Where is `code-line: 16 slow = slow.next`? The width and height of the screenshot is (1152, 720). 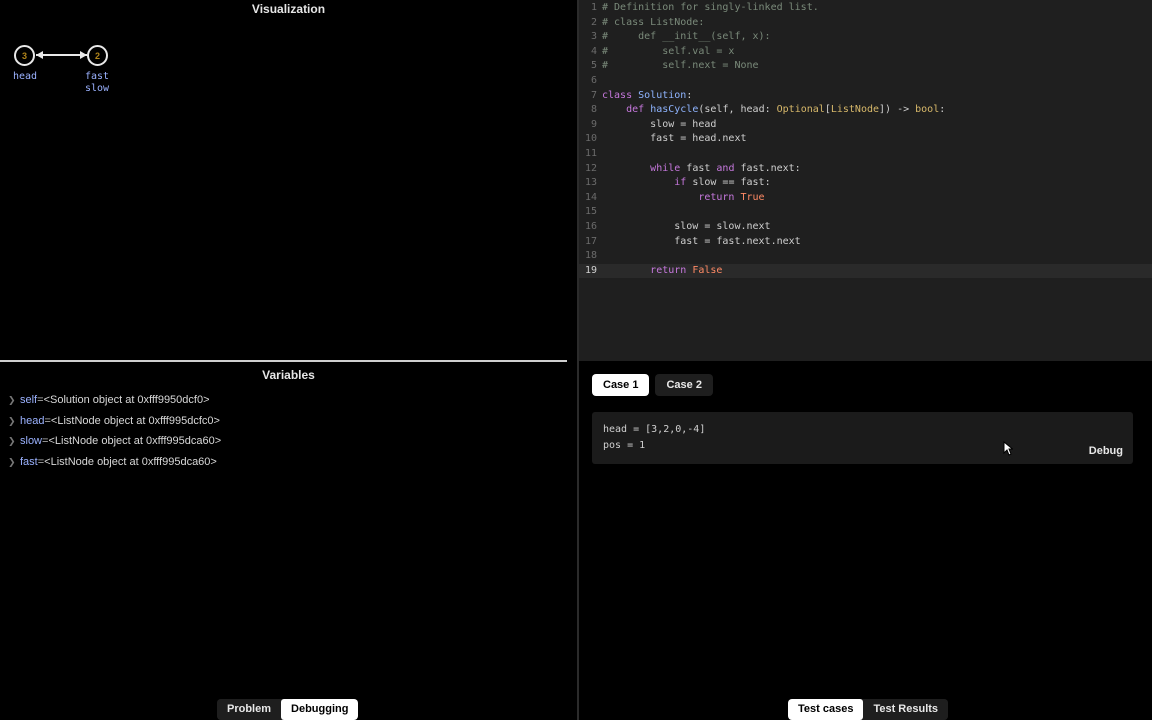
code-line: 16 slow = slow.next is located at coordinates (865, 227).